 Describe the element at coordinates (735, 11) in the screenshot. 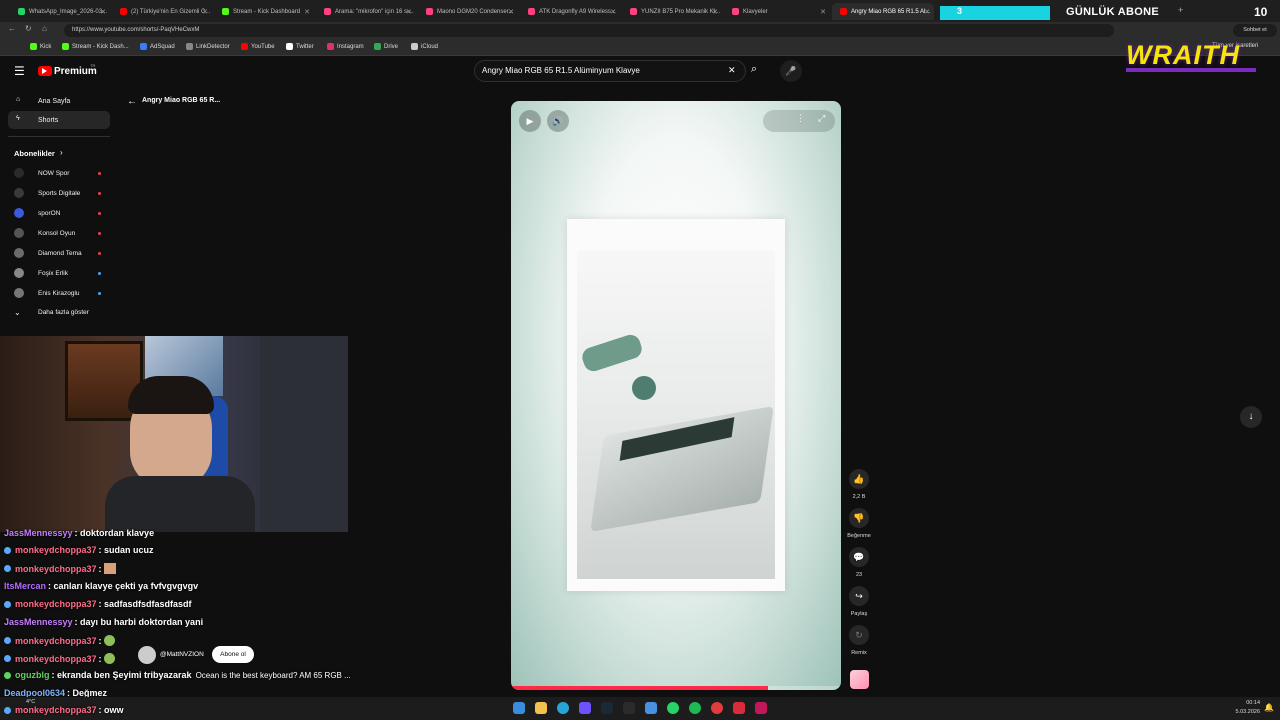

I see `shop-icon` at that location.